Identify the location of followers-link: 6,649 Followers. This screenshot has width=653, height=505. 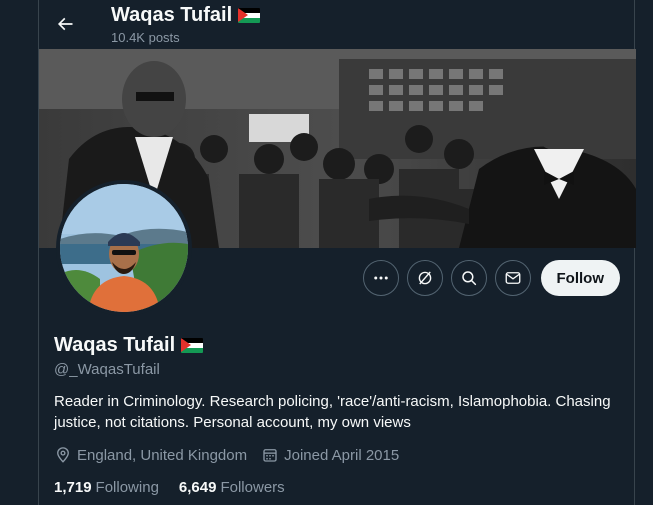
(232, 487).